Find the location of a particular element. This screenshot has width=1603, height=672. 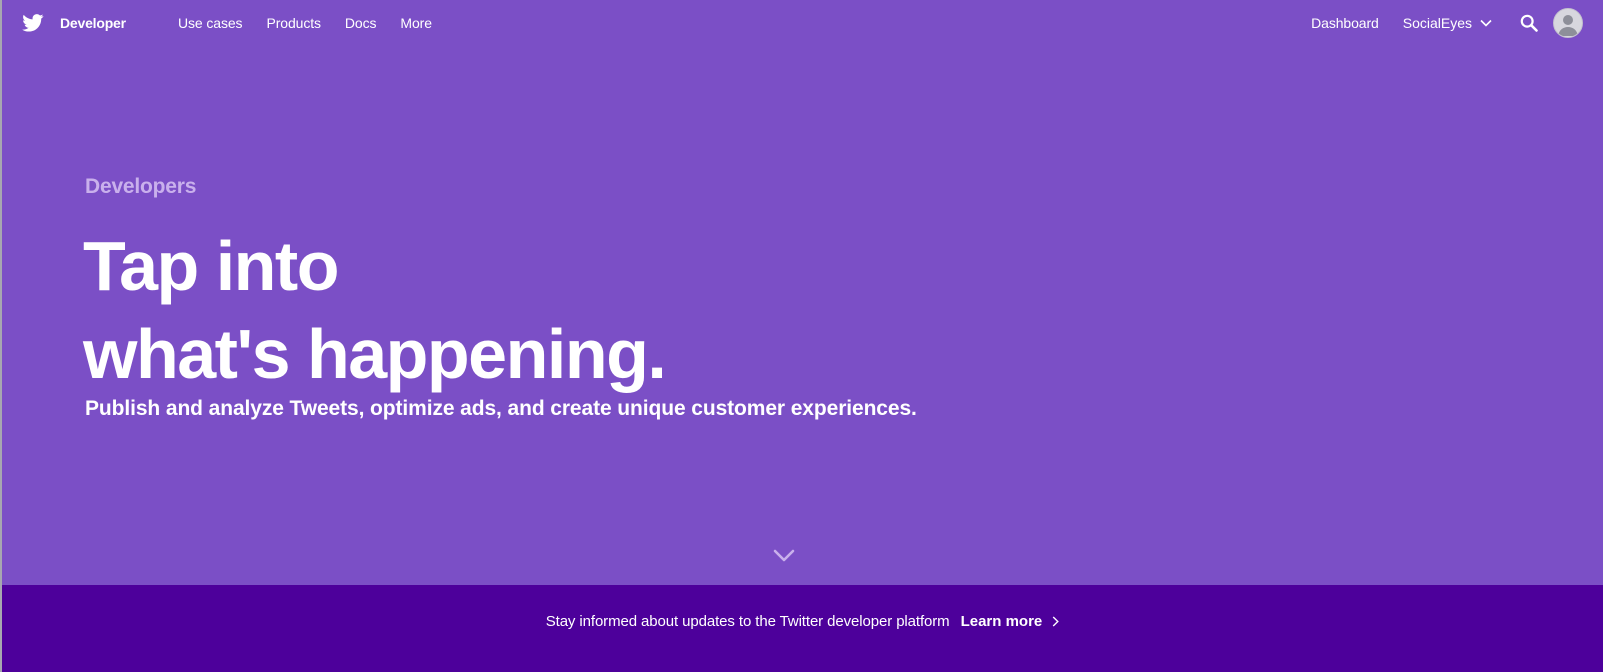

account-menu-toggle: SocialEyes is located at coordinates (1447, 23).